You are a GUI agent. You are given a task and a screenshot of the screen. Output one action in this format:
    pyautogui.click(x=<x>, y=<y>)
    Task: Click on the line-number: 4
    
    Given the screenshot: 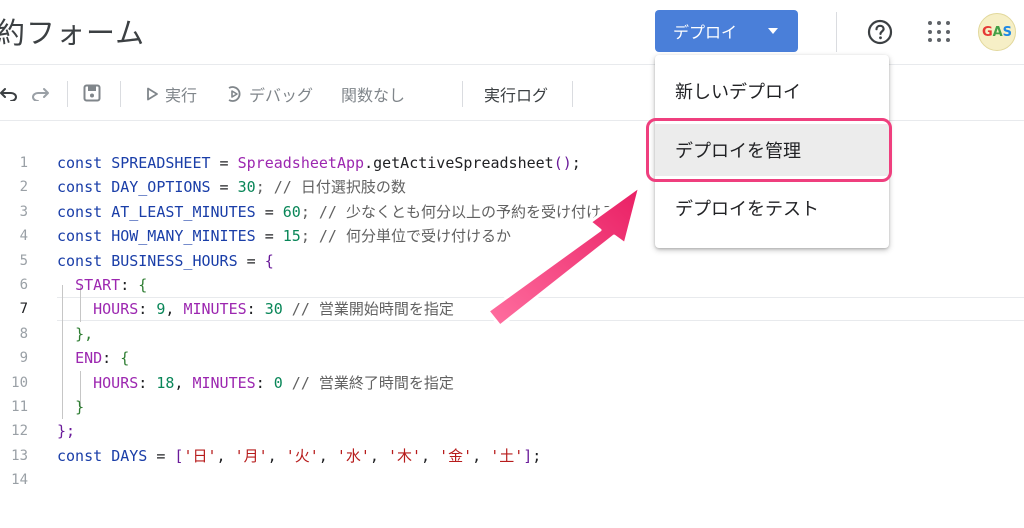 What is the action you would take?
    pyautogui.click(x=23, y=236)
    